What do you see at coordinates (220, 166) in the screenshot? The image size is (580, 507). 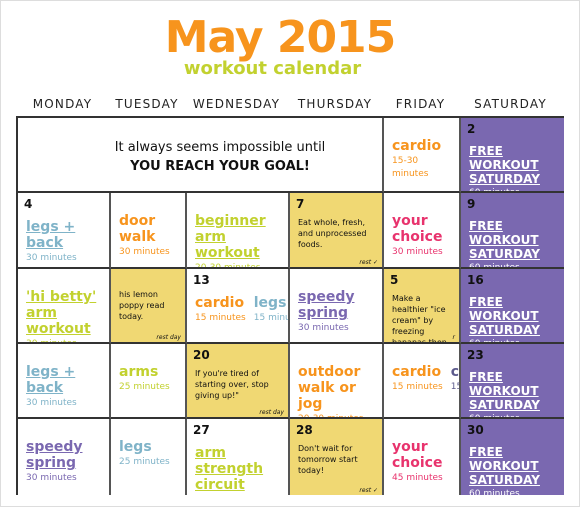 I see `quote-line-2: YOU REACH YOUR GOAL!` at bounding box center [220, 166].